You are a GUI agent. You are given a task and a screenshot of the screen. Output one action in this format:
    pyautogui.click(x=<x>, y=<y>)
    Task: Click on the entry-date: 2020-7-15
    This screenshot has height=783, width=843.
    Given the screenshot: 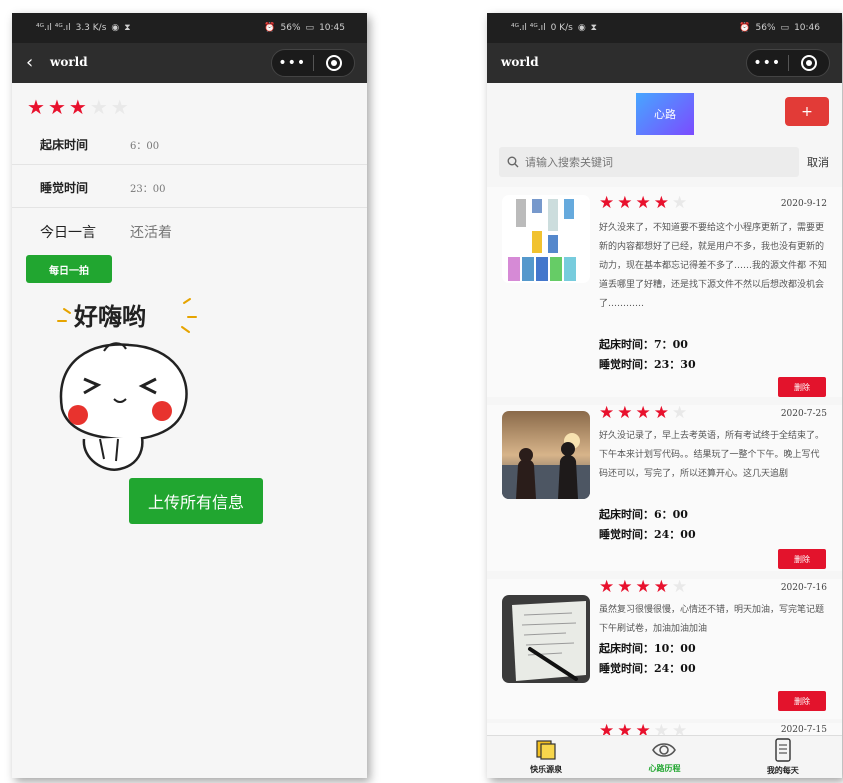 What is the action you would take?
    pyautogui.click(x=803, y=730)
    